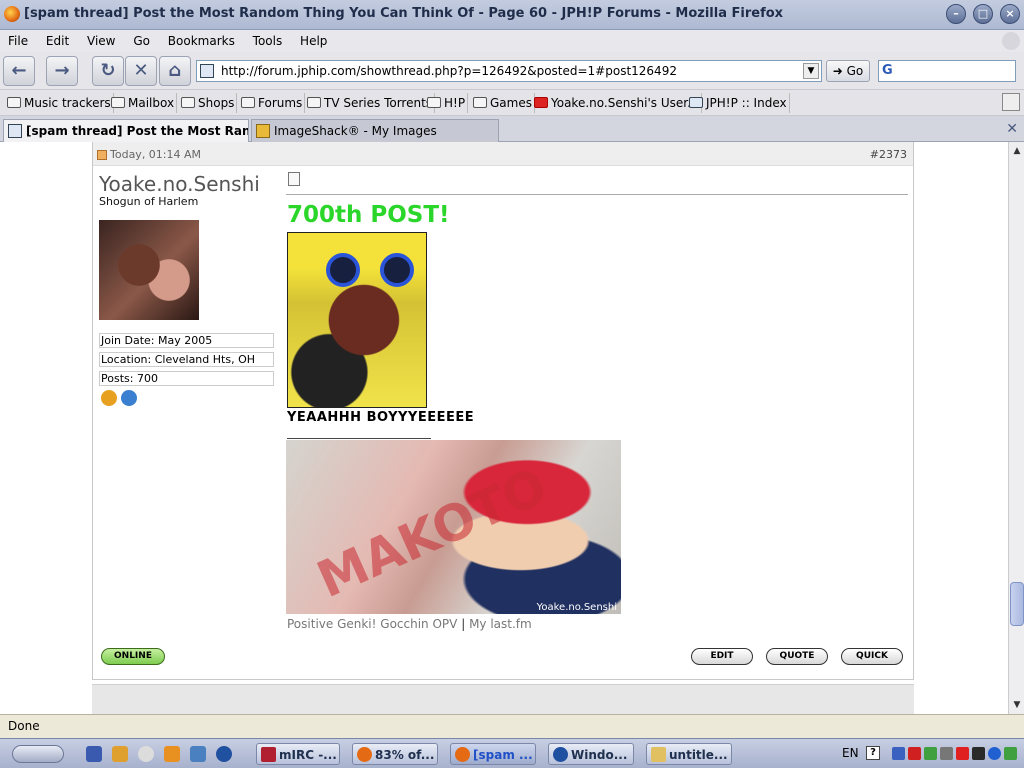  What do you see at coordinates (12, 14) in the screenshot?
I see `firefox-icon` at bounding box center [12, 14].